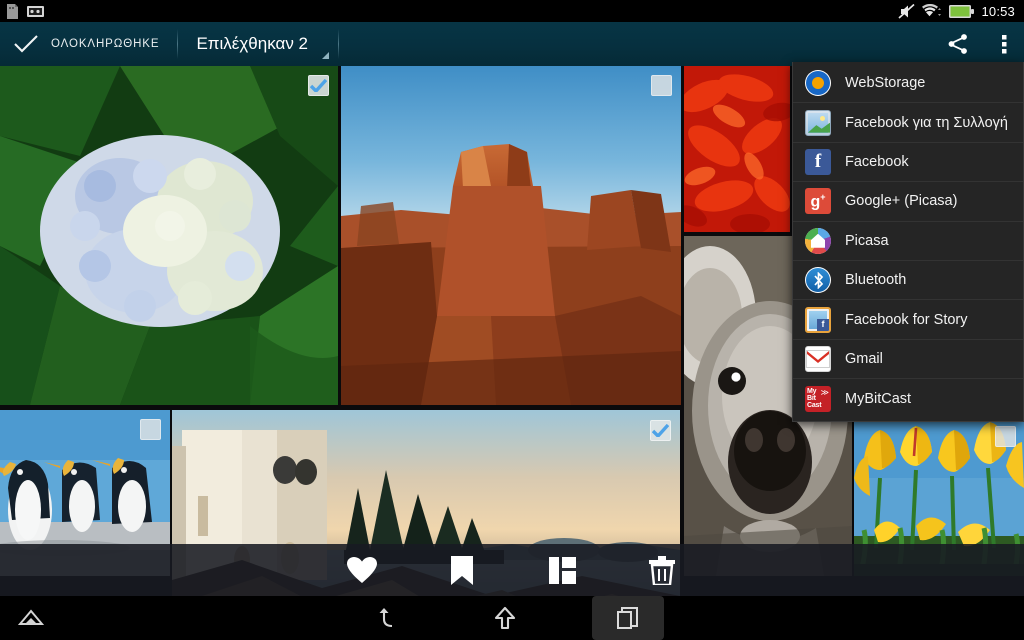 The width and height of the screenshot is (1024, 640). What do you see at coordinates (22, 11) in the screenshot?
I see `status-notifications` at bounding box center [22, 11].